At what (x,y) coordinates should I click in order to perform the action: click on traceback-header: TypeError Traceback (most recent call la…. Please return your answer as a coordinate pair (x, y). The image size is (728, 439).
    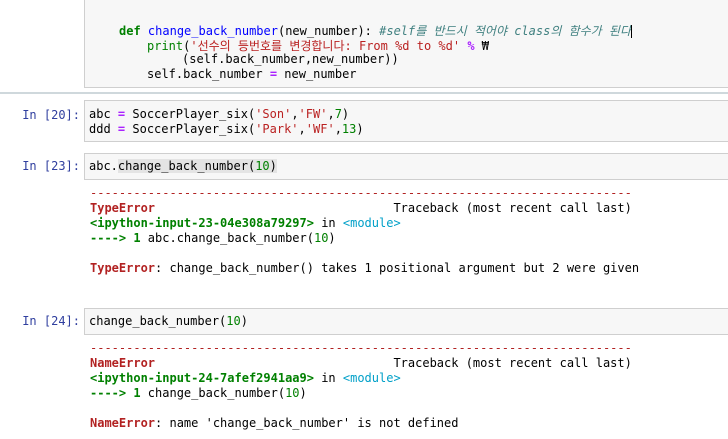
    Looking at the image, I should click on (361, 208).